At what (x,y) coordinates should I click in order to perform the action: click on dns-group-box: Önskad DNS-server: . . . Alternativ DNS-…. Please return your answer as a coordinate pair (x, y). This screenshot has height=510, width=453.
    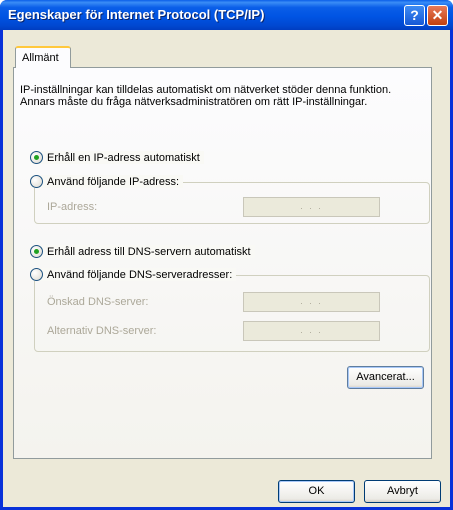
    Looking at the image, I should click on (232, 313).